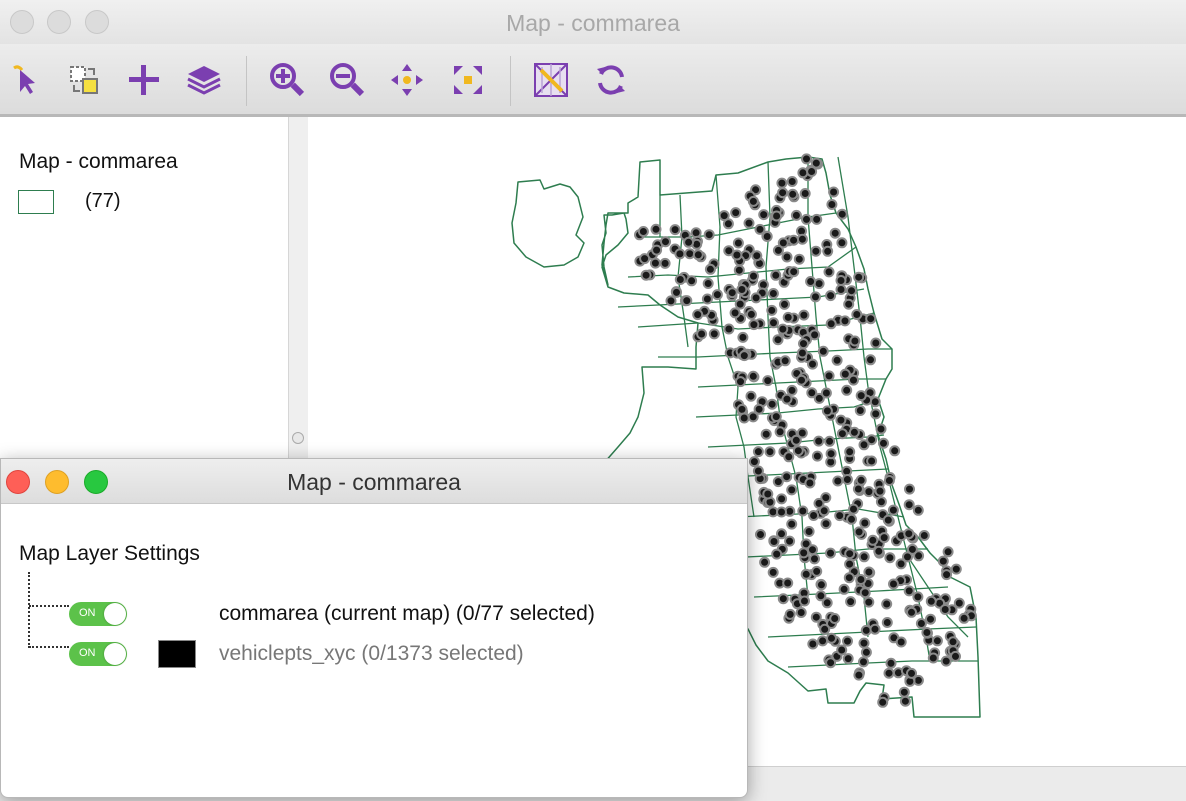  What do you see at coordinates (26, 80) in the screenshot?
I see `select-tool-button` at bounding box center [26, 80].